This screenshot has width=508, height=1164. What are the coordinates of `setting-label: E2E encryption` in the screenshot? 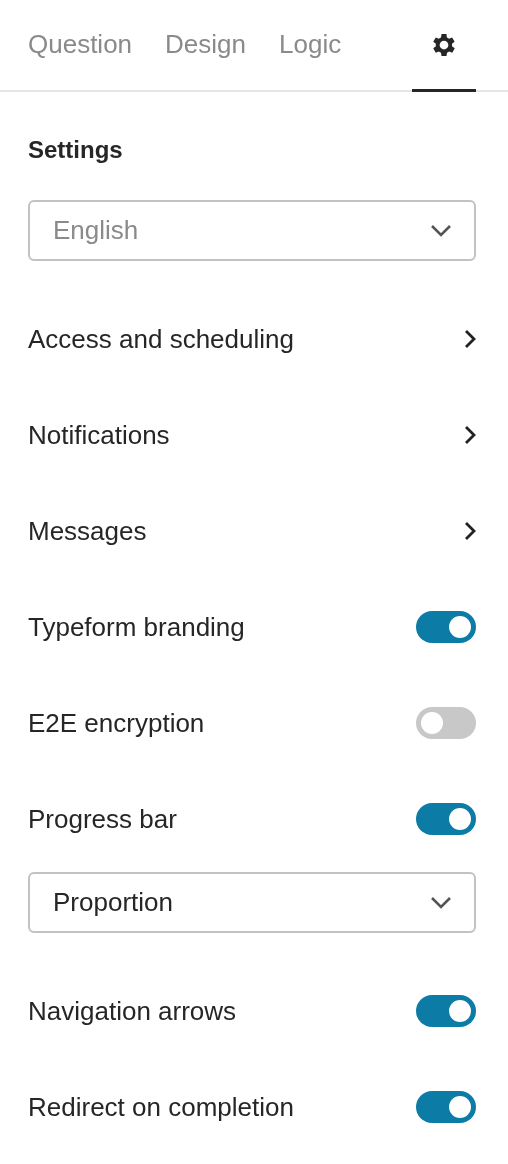 It's located at (116, 723).